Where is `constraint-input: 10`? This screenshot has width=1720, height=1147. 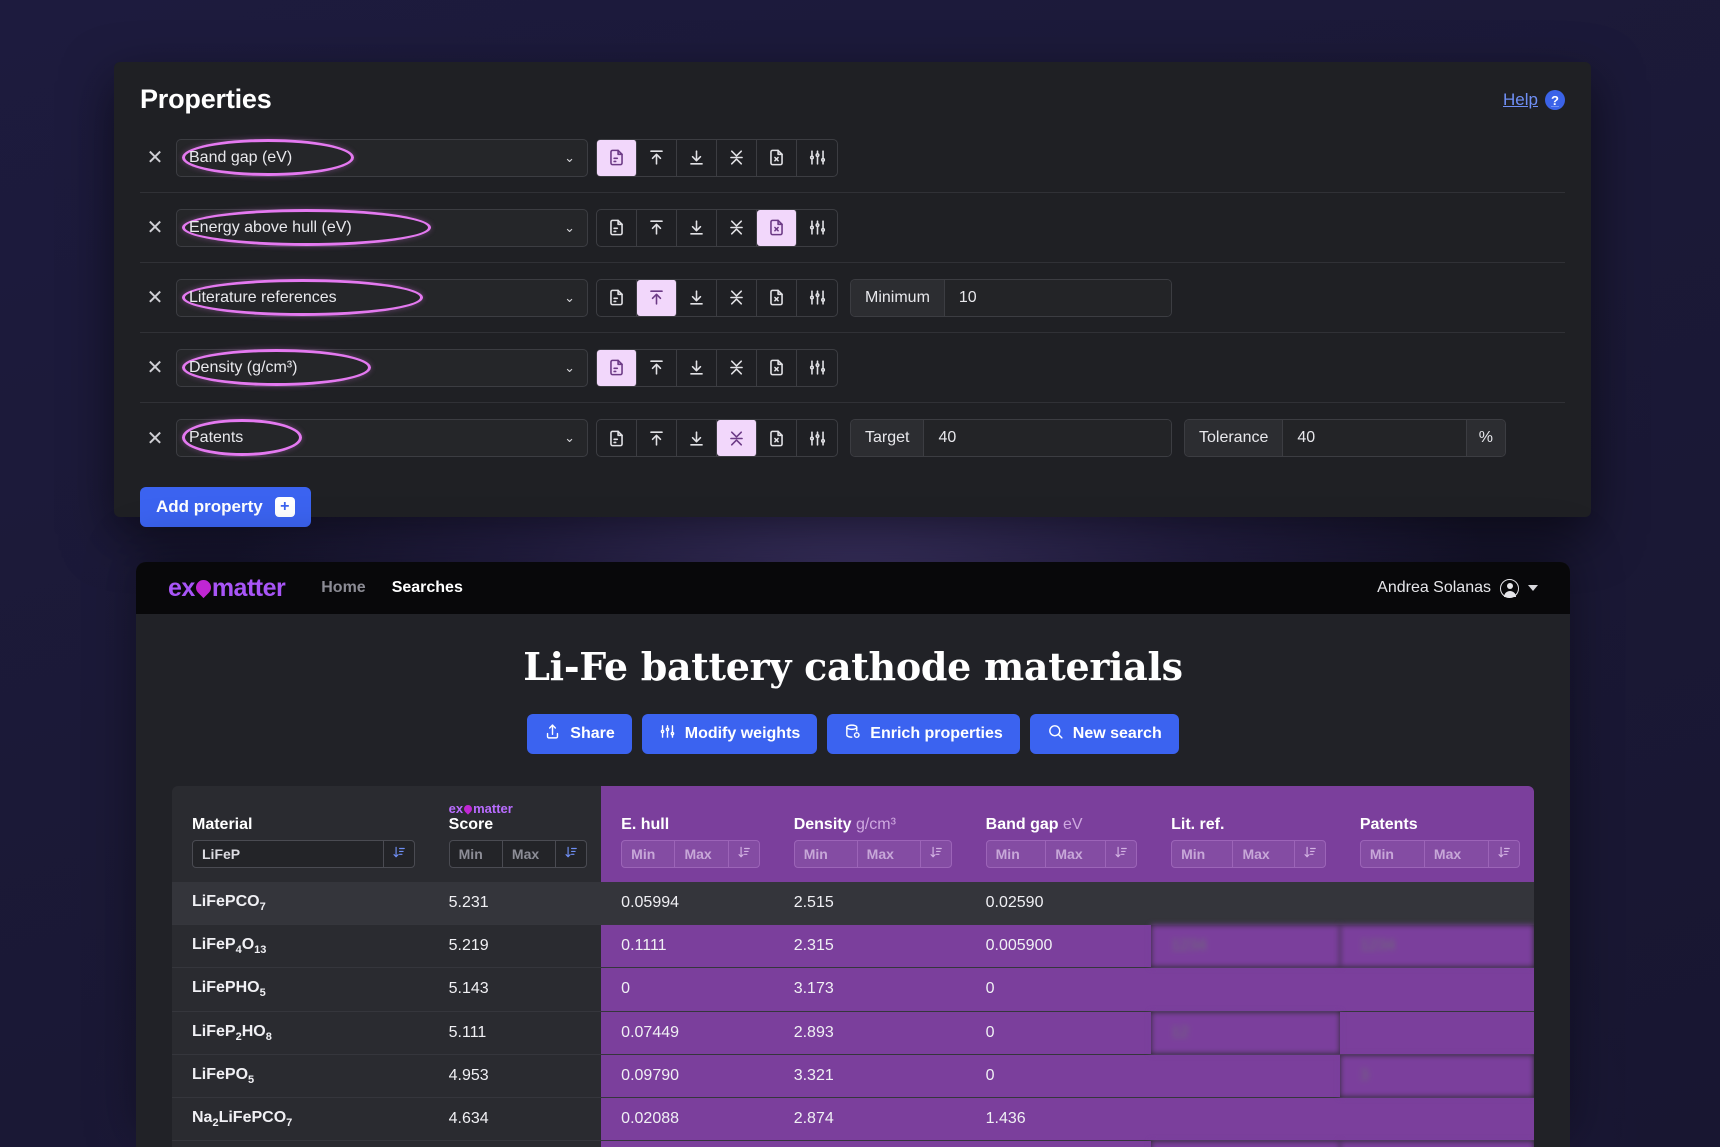
constraint-input: 10 is located at coordinates (1057, 297).